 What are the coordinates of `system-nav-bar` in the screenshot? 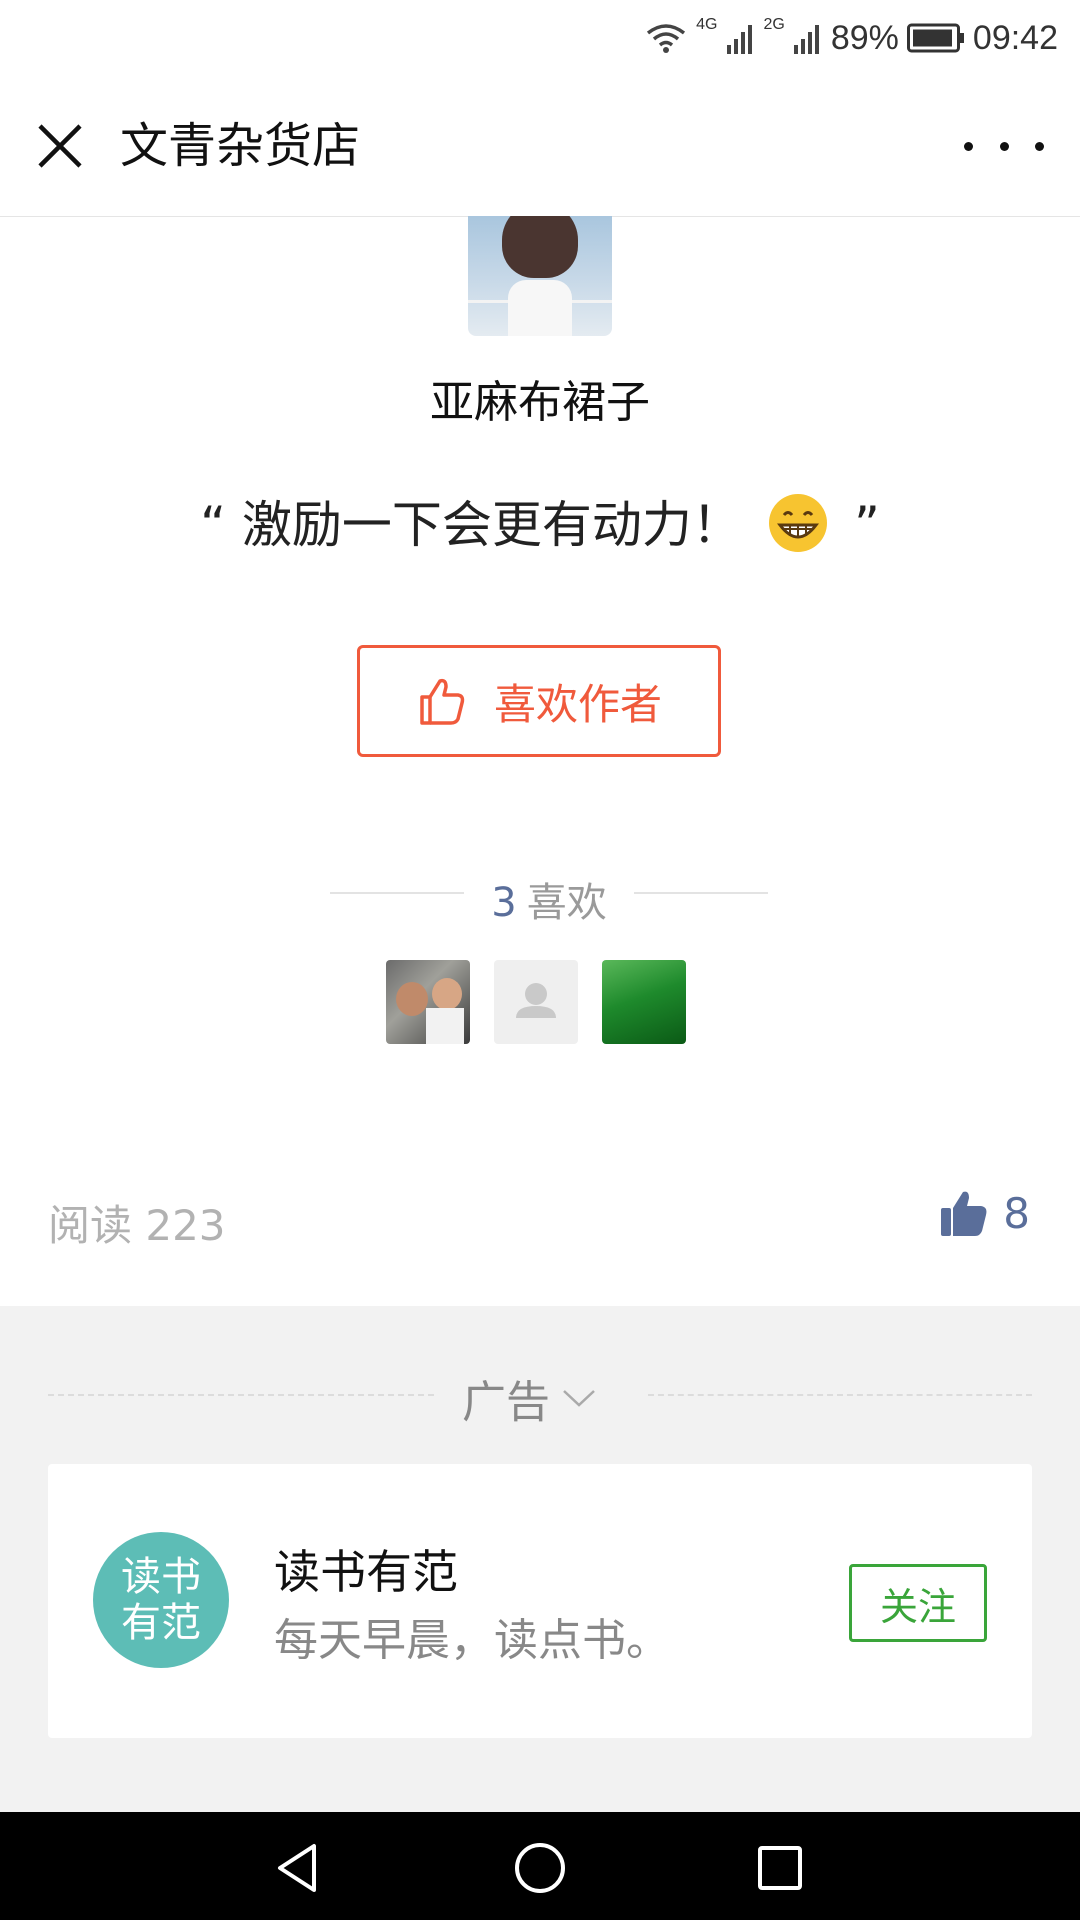 It's located at (540, 1866).